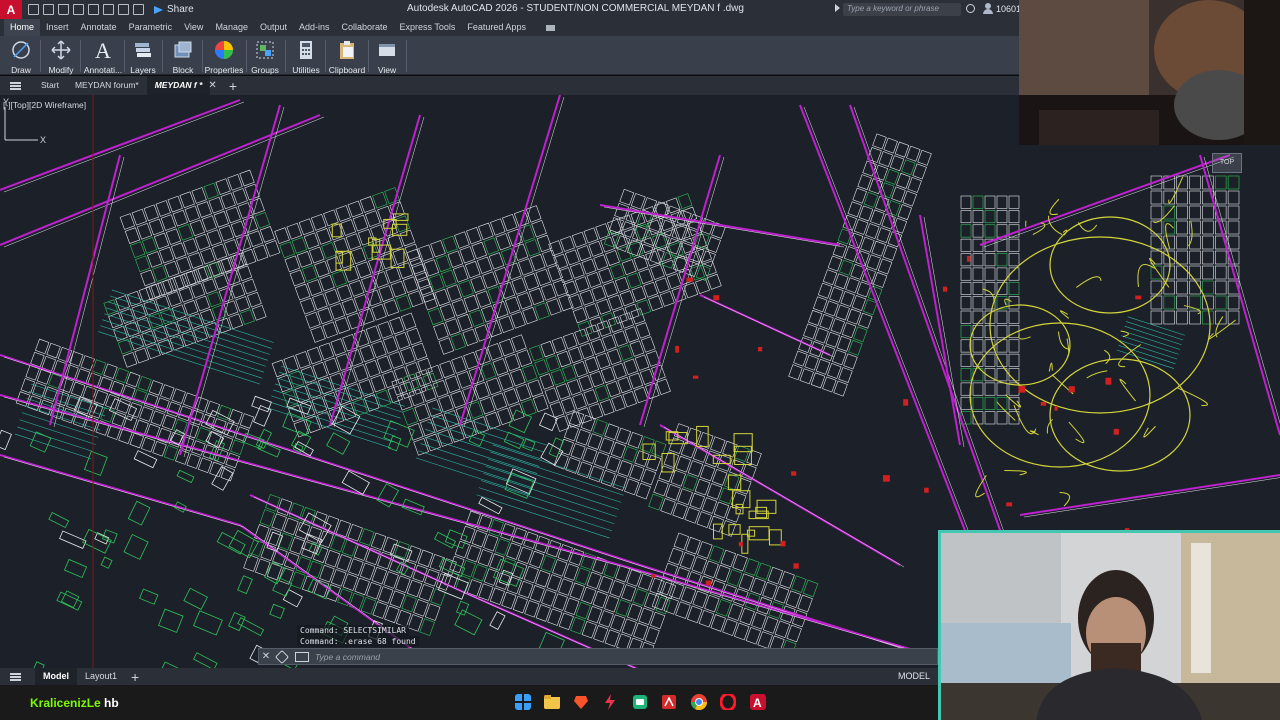 The height and width of the screenshot is (720, 1280). I want to click on panel-draw: Draw, so click(21, 55).